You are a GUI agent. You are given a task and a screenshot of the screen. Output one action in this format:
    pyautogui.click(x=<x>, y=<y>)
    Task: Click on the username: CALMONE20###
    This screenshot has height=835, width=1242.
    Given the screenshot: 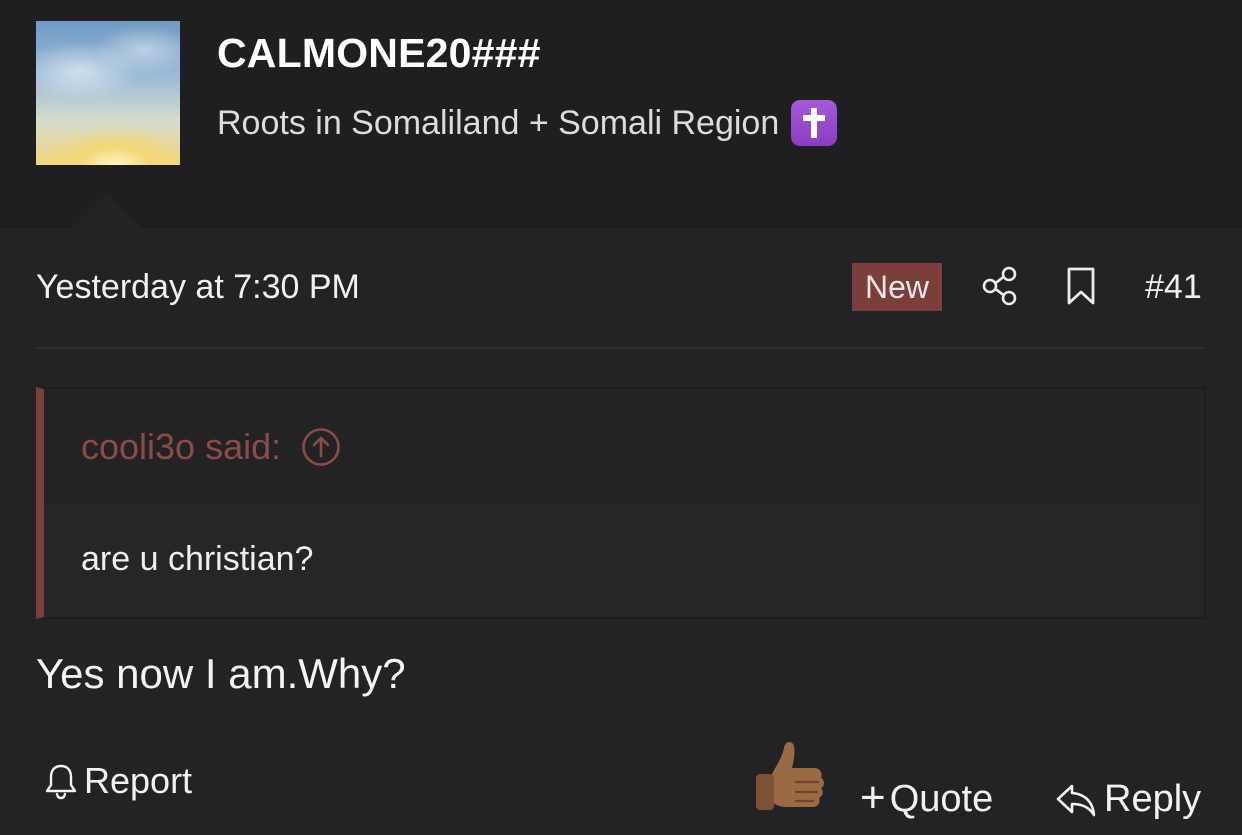 What is the action you would take?
    pyautogui.click(x=379, y=53)
    